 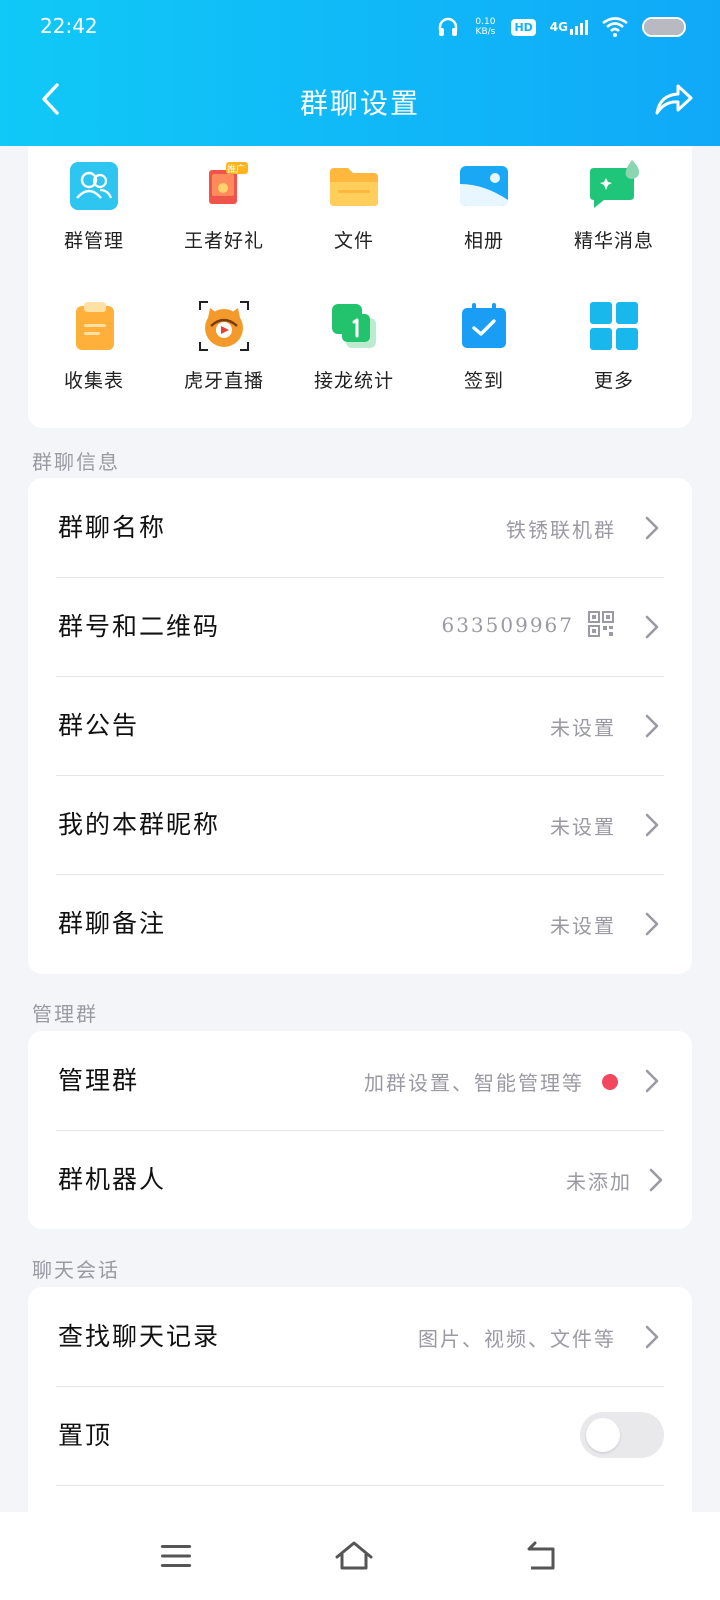 I want to click on back-nav-button, so click(x=540, y=1556).